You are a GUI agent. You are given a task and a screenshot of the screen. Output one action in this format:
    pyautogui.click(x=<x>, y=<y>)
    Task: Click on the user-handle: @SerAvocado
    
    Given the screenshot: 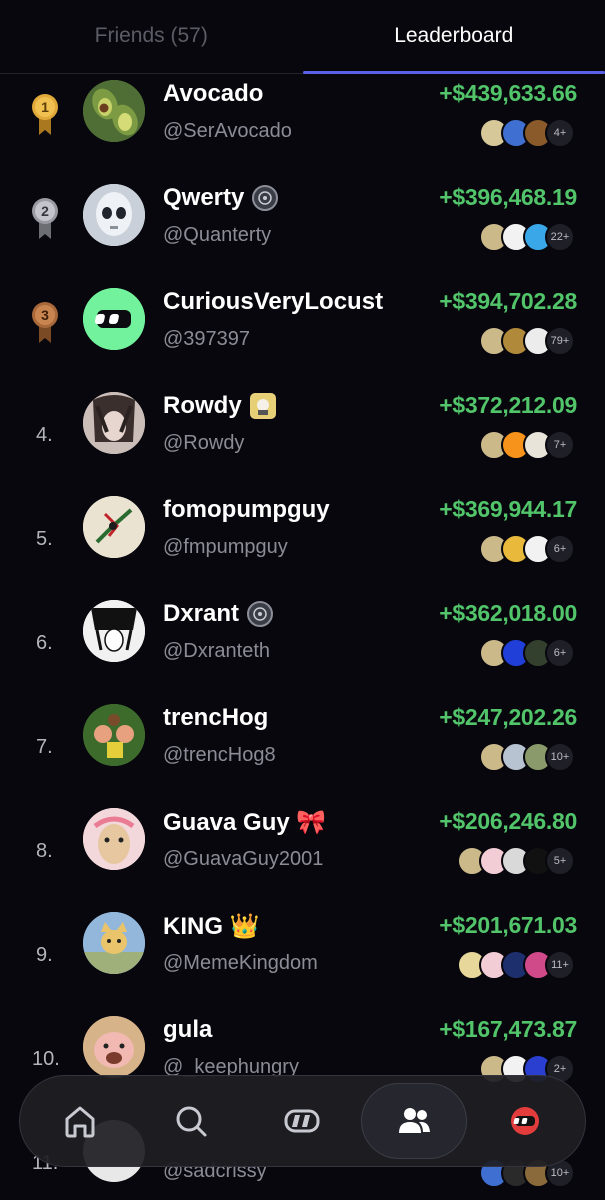 What is the action you would take?
    pyautogui.click(x=227, y=131)
    